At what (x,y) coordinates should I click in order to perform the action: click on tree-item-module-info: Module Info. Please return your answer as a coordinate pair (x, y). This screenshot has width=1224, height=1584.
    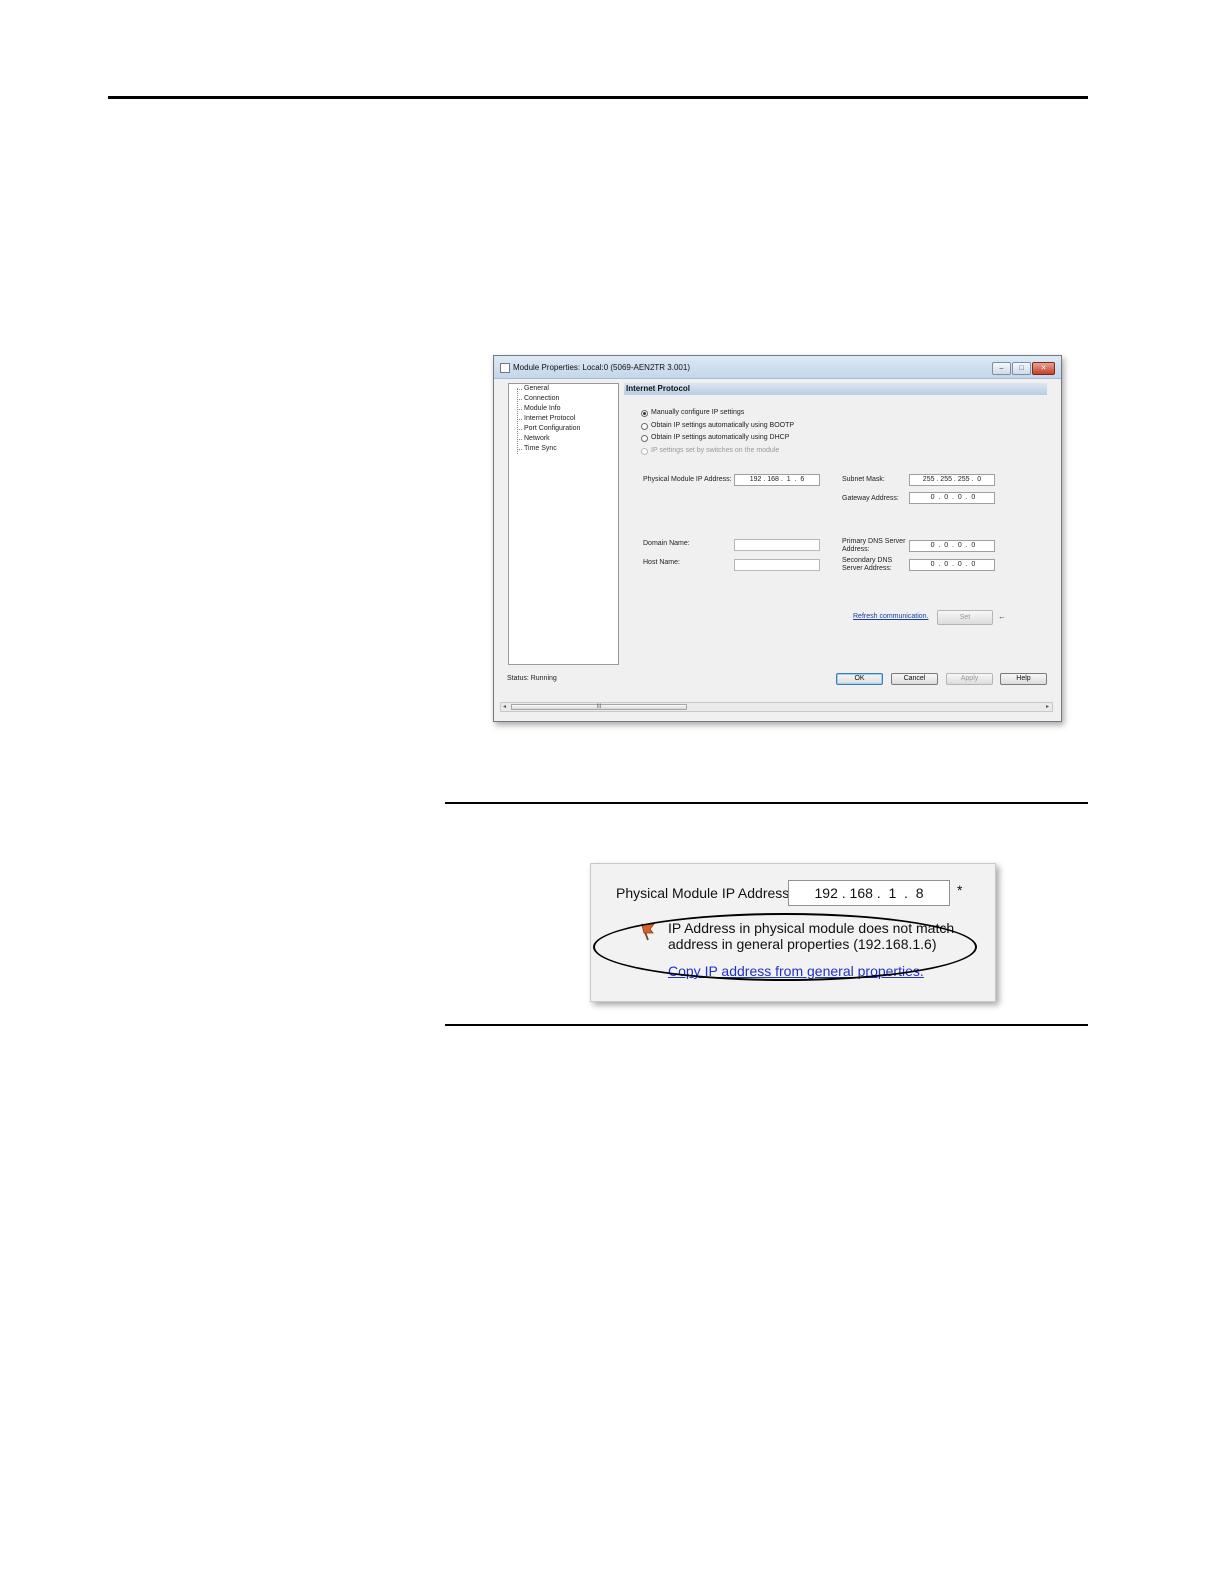
    Looking at the image, I should click on (542, 408).